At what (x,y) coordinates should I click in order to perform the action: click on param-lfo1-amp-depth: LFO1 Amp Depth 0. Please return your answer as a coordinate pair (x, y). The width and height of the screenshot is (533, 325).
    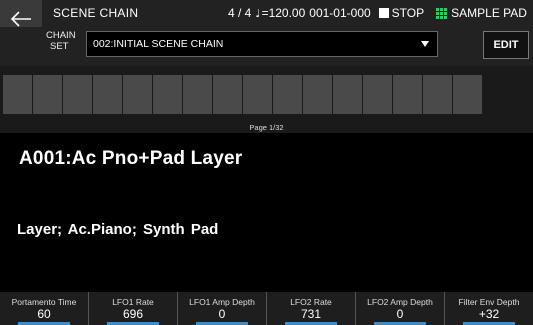
    Looking at the image, I should click on (222, 308).